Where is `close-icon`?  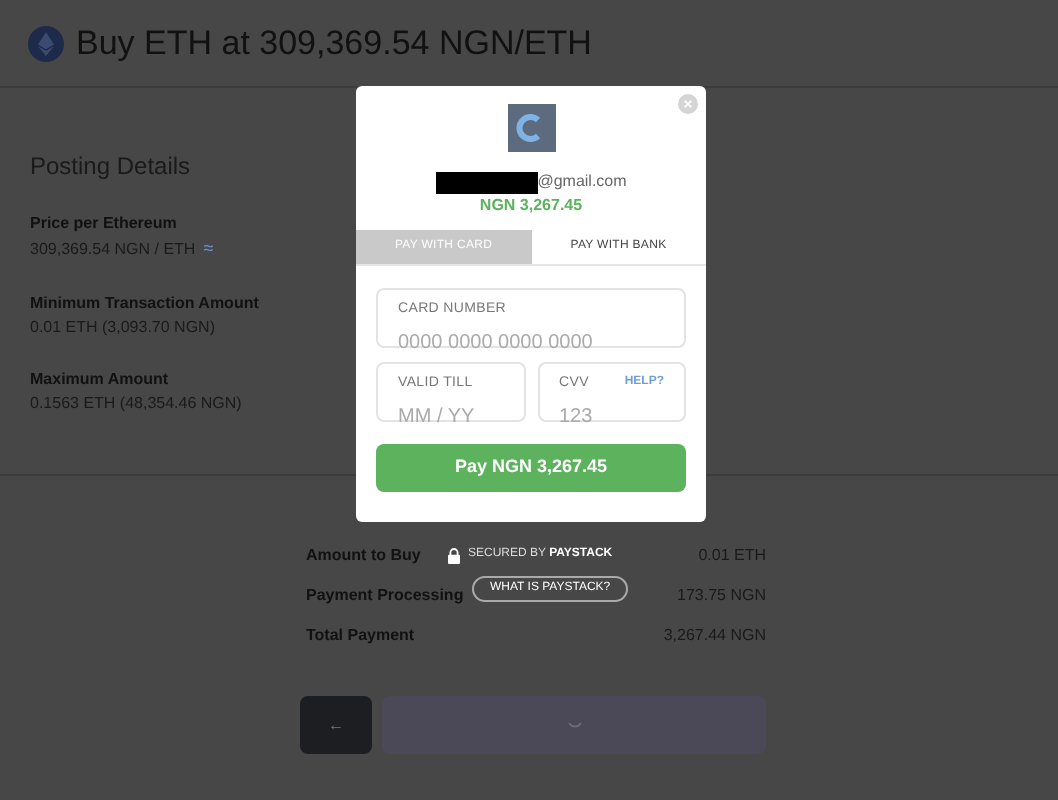 close-icon is located at coordinates (688, 104).